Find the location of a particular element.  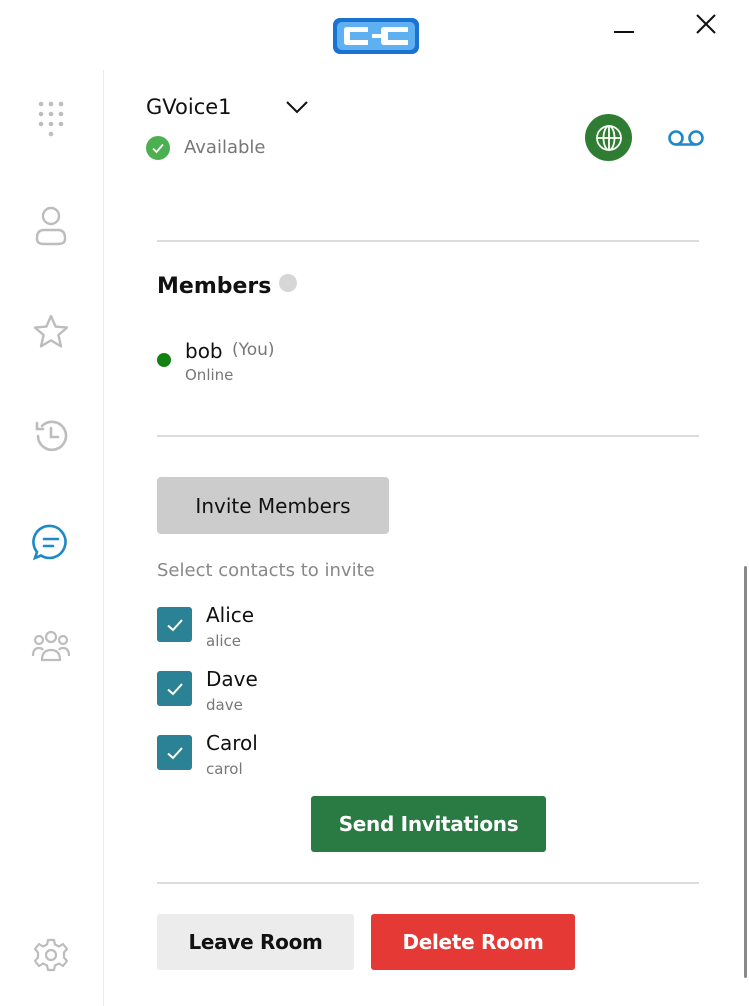

contact-name: Dave is located at coordinates (232, 679).